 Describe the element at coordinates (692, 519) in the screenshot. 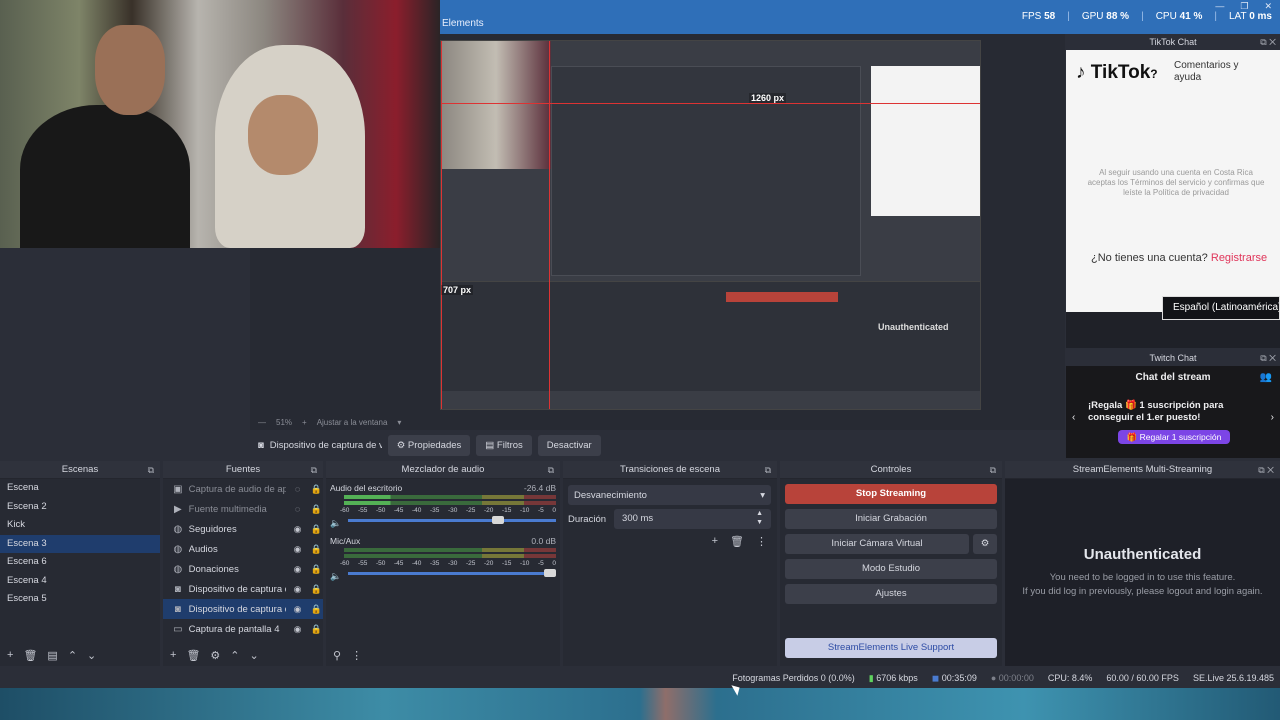

I see `duration-input: 300 ms ▲ ▼` at that location.